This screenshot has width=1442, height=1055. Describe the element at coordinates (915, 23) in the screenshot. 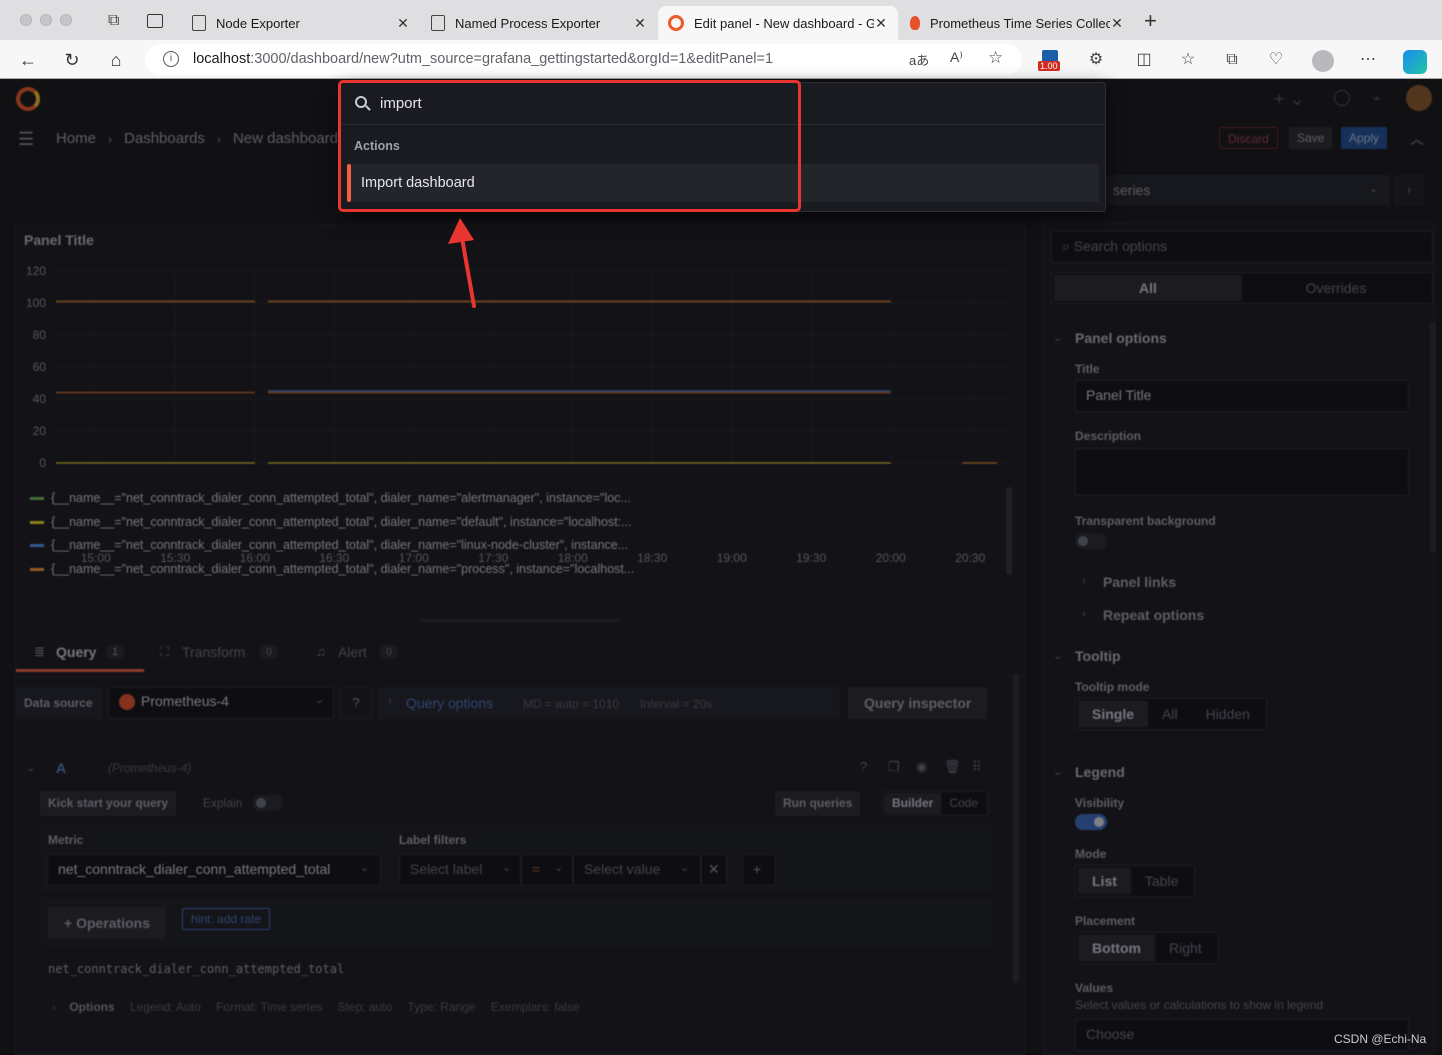

I see `prometheus-logo-icon` at that location.